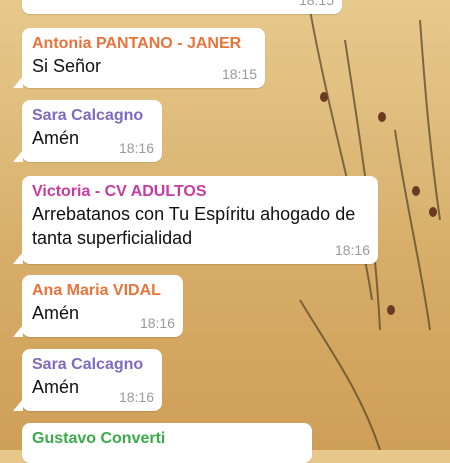  I want to click on message-bubble: Antonia PANTANO - JANER Si Señor 18:15, so click(139, 58).